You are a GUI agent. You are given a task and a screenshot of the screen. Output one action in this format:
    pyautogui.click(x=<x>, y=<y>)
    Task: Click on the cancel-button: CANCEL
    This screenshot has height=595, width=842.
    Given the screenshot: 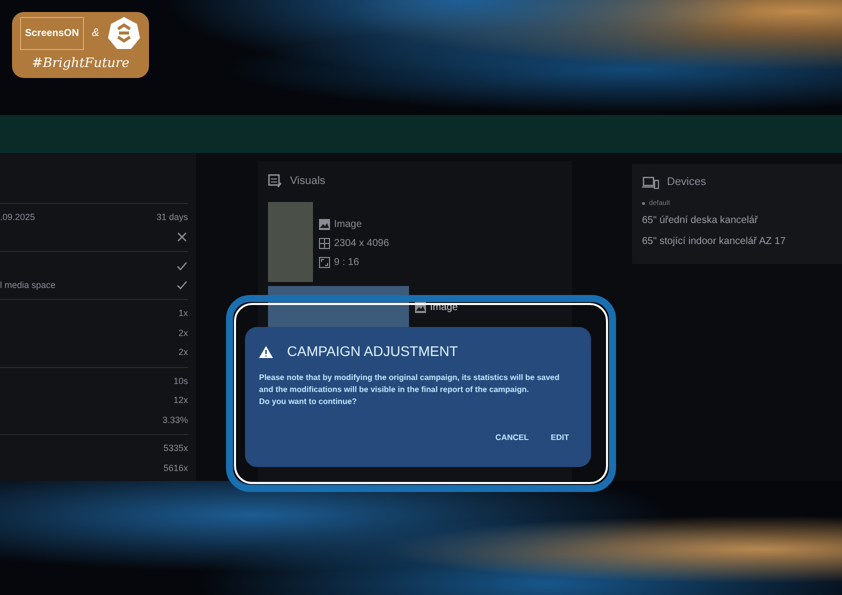 What is the action you would take?
    pyautogui.click(x=512, y=438)
    